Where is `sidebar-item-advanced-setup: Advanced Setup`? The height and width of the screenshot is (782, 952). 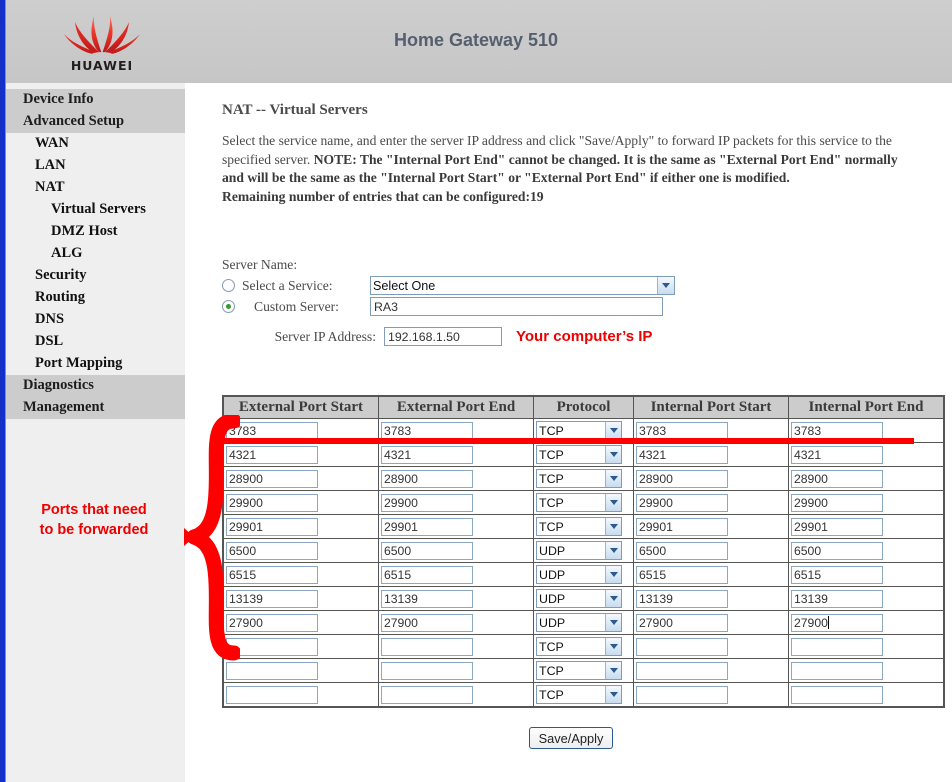
sidebar-item-advanced-setup: Advanced Setup is located at coordinates (95, 122).